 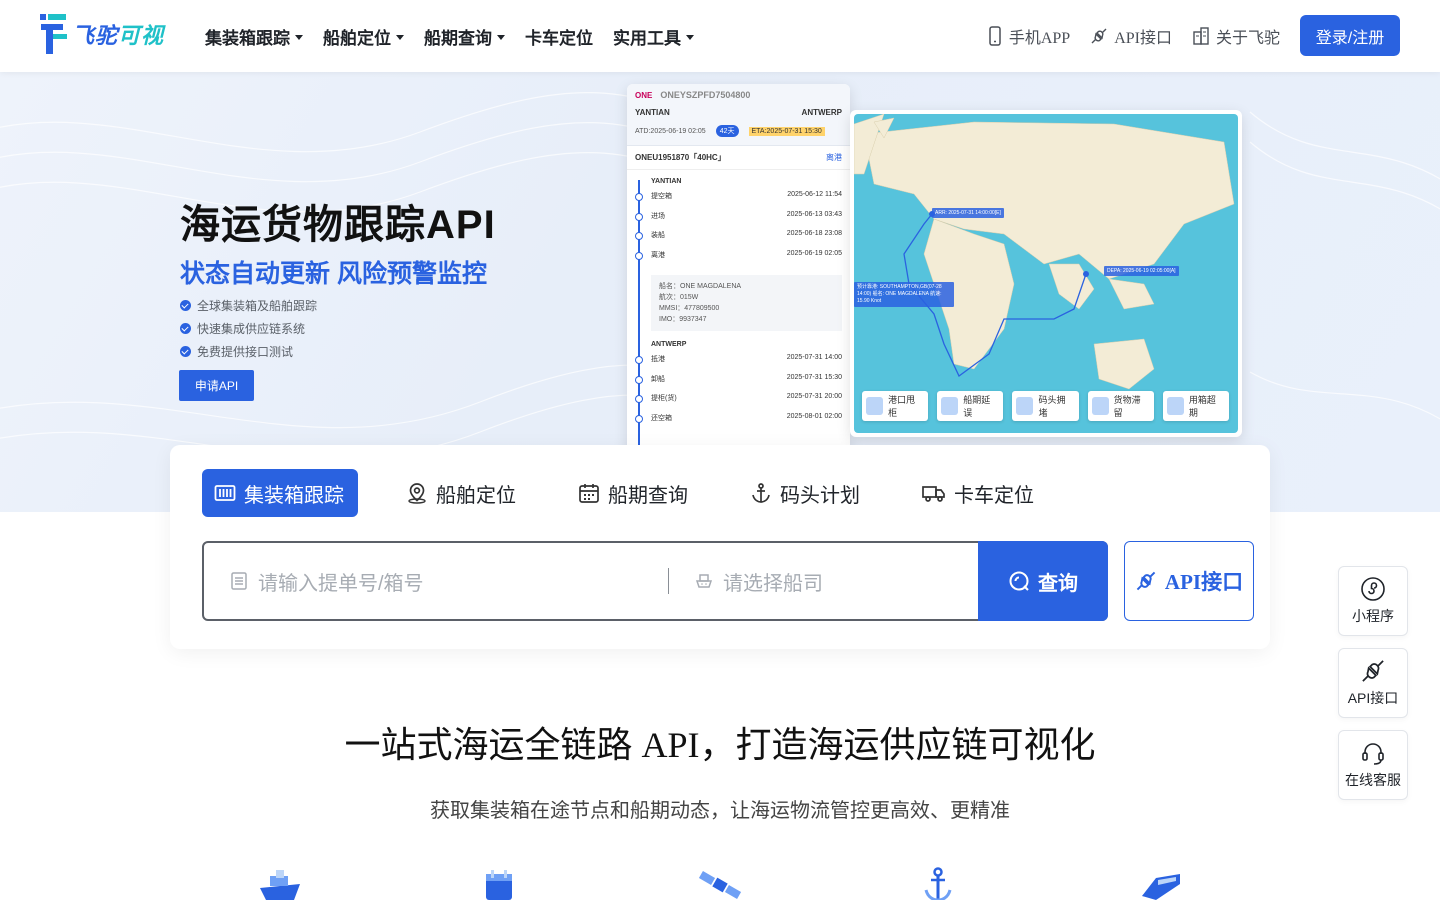 I want to click on phone-icon, so click(x=995, y=35).